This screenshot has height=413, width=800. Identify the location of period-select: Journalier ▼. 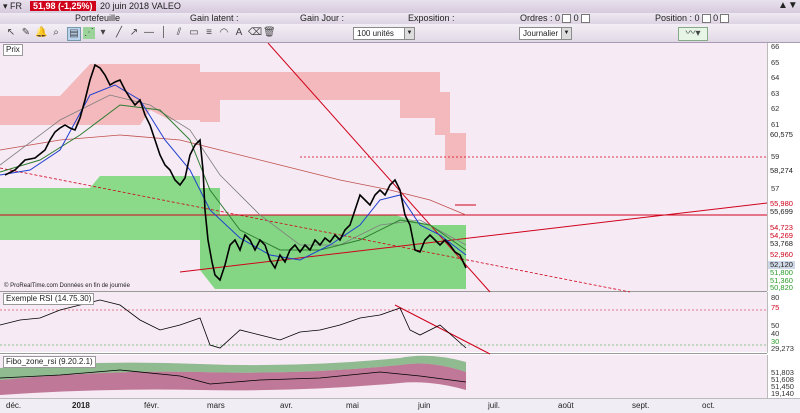
(545, 33).